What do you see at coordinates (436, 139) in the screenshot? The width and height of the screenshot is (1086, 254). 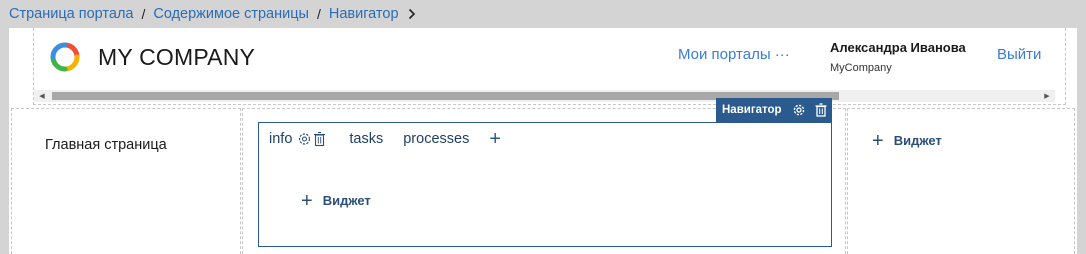 I see `tab-processes: processes` at bounding box center [436, 139].